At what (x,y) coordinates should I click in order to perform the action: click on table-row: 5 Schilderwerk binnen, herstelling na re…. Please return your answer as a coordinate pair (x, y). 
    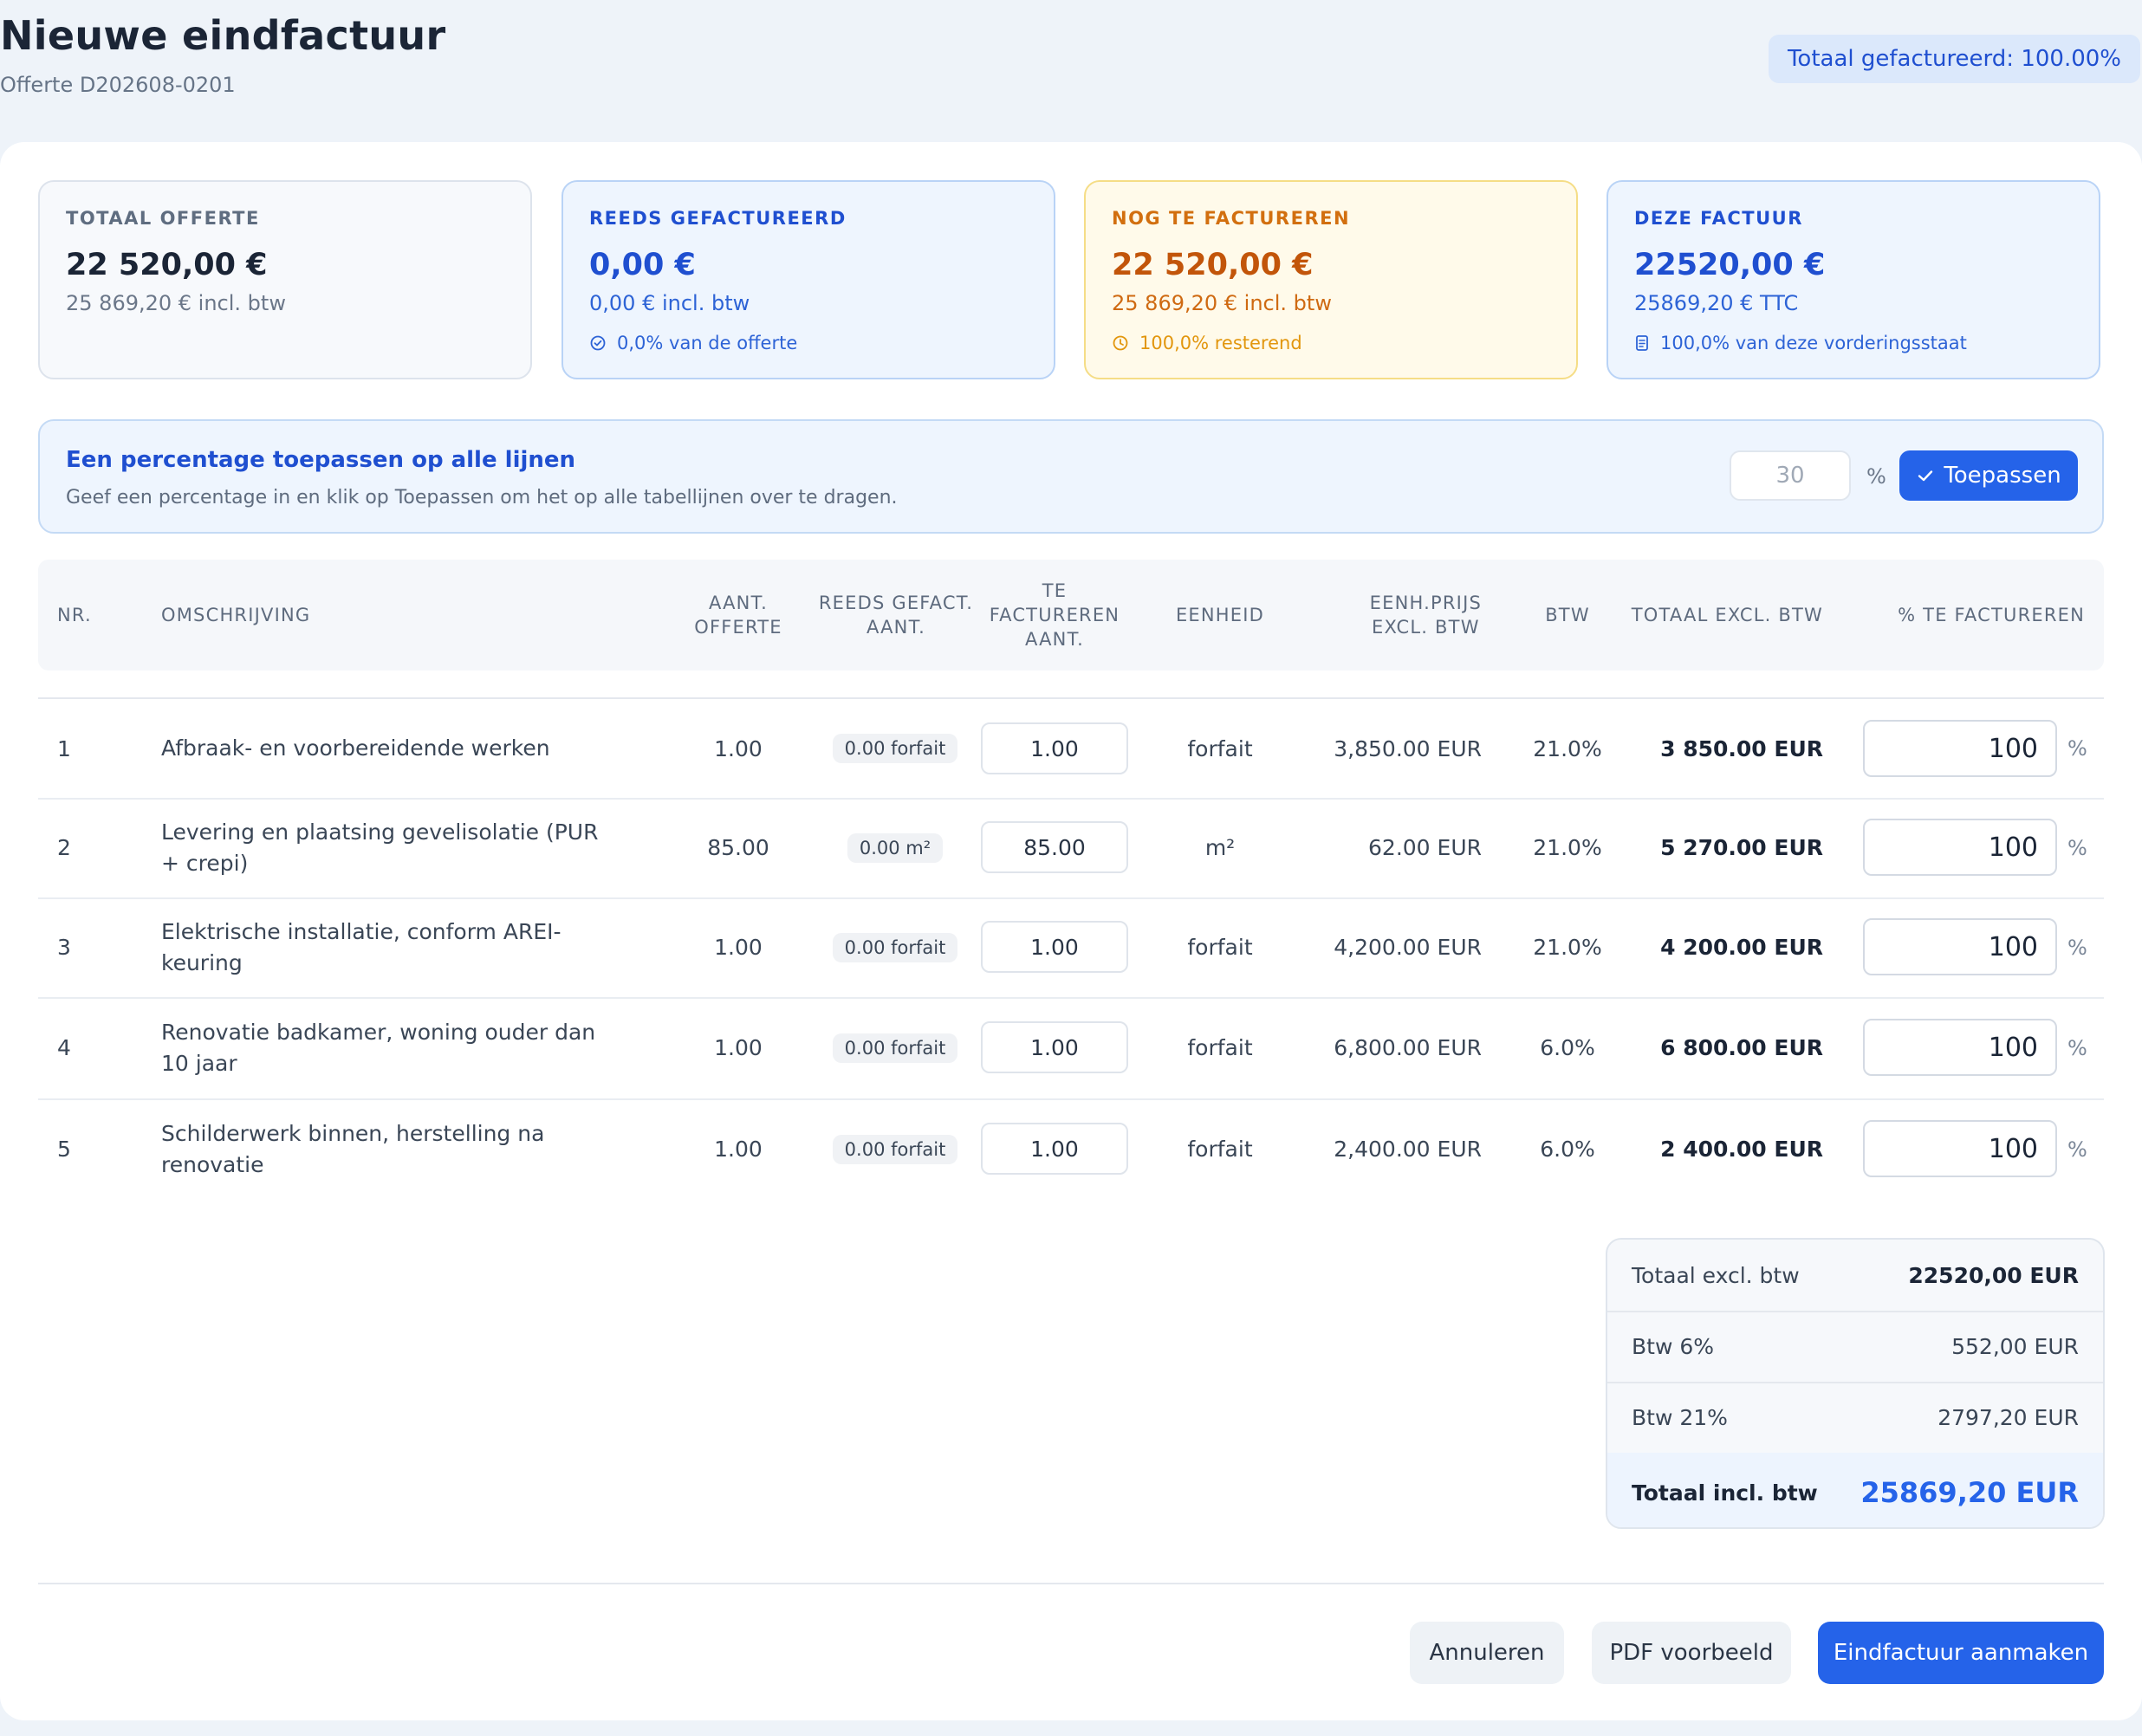
    Looking at the image, I should click on (1071, 1149).